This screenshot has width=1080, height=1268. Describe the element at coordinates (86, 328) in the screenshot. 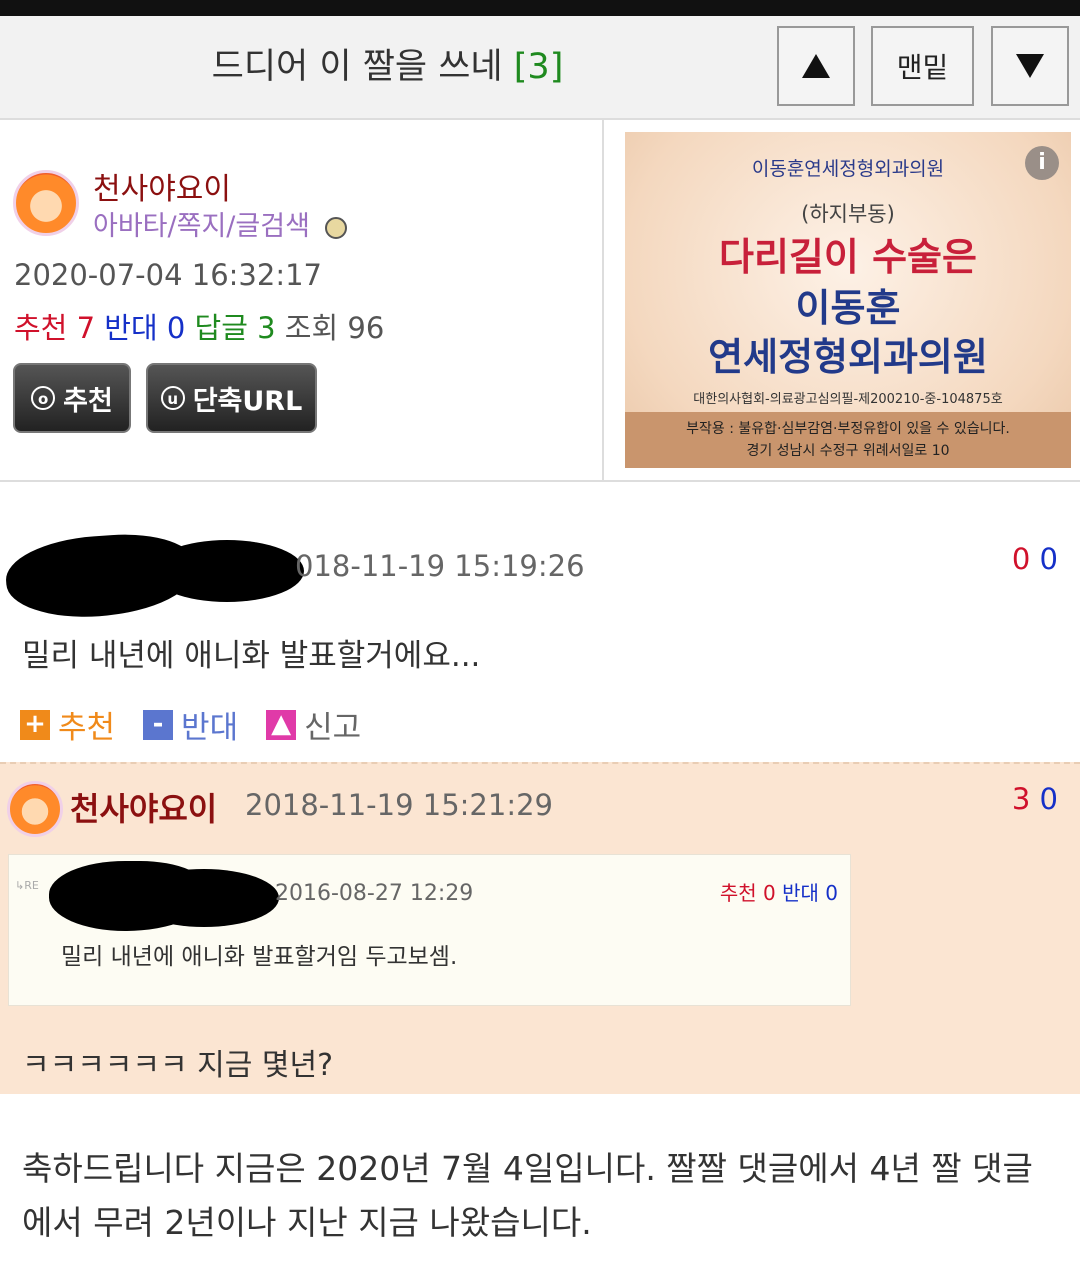

I see `recommend-count: 7` at that location.